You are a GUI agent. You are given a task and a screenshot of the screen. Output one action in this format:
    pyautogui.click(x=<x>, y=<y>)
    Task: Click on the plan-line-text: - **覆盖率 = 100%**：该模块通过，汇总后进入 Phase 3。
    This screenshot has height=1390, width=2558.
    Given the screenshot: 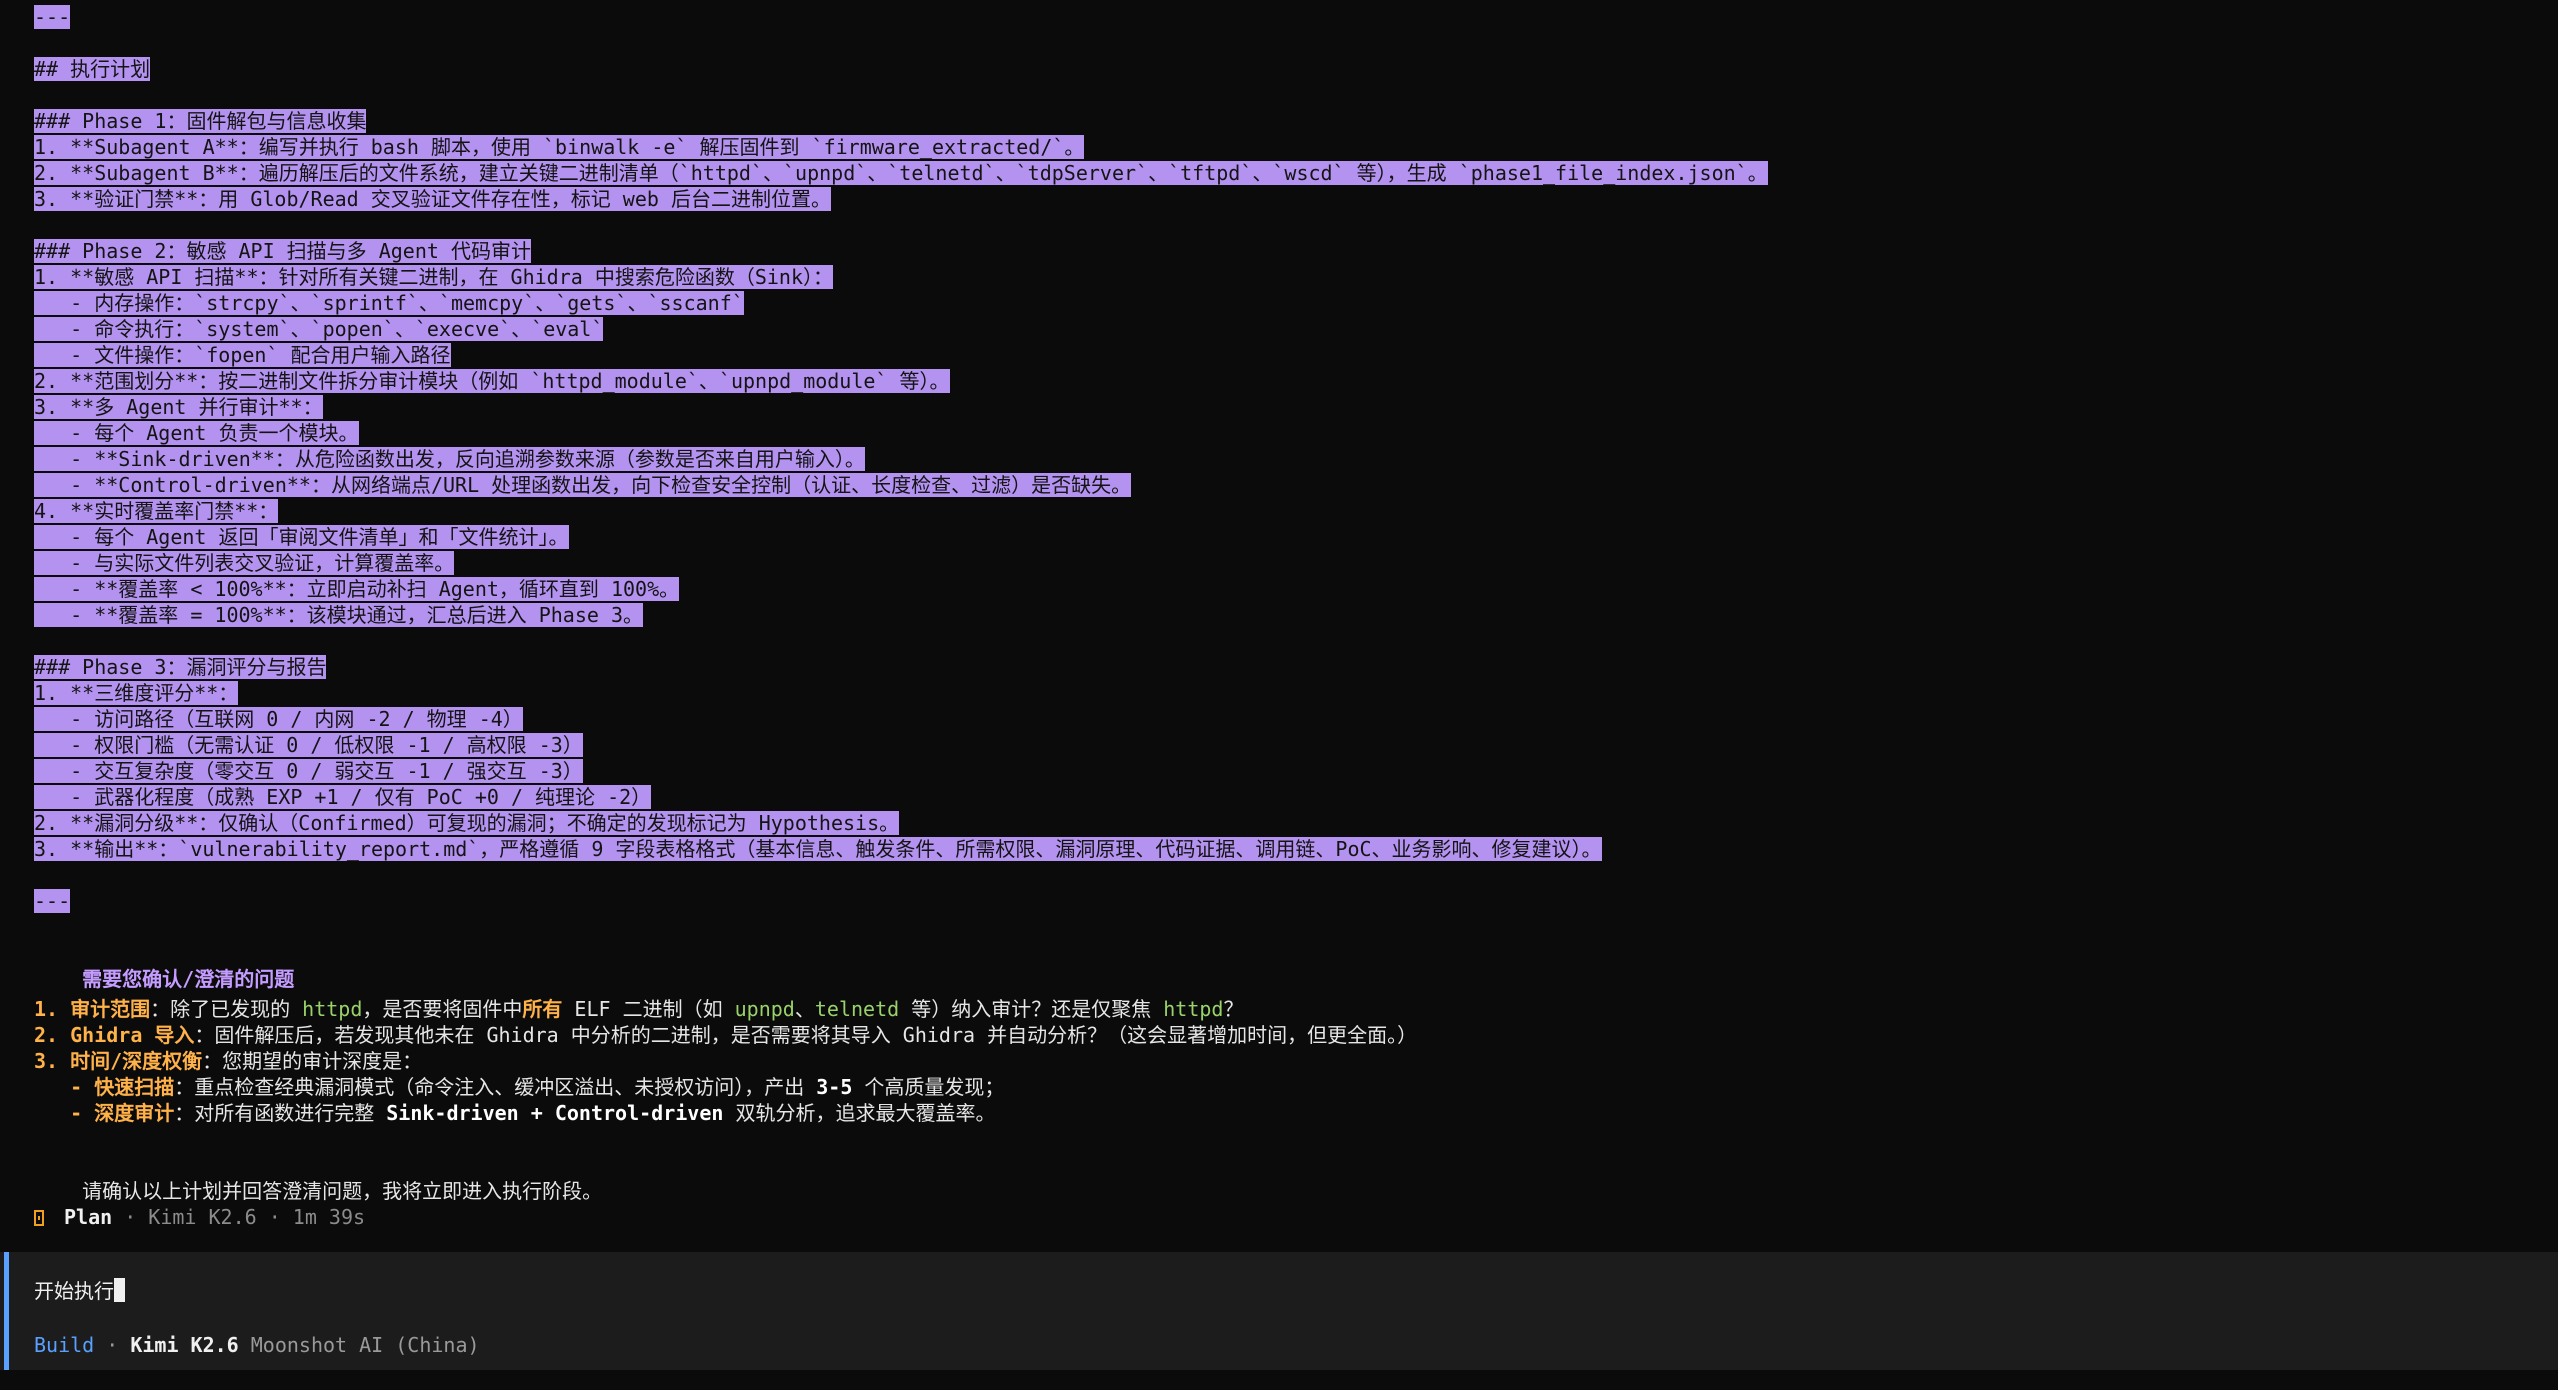 What is the action you would take?
    pyautogui.click(x=338, y=615)
    